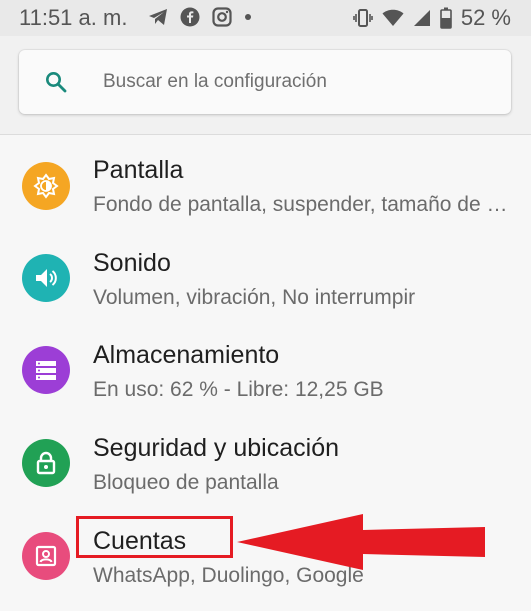  Describe the element at coordinates (46, 186) in the screenshot. I see `brightness-icon` at that location.